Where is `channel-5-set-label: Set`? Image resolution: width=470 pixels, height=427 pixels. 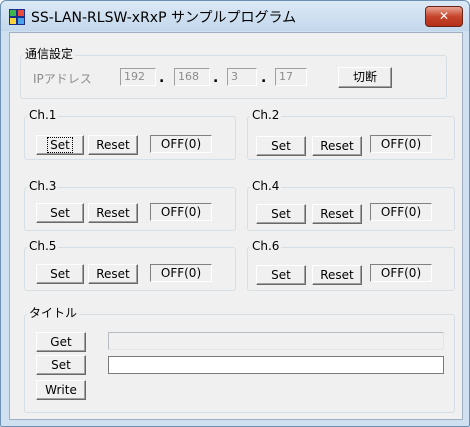
channel-5-set-label: Set is located at coordinates (60, 274).